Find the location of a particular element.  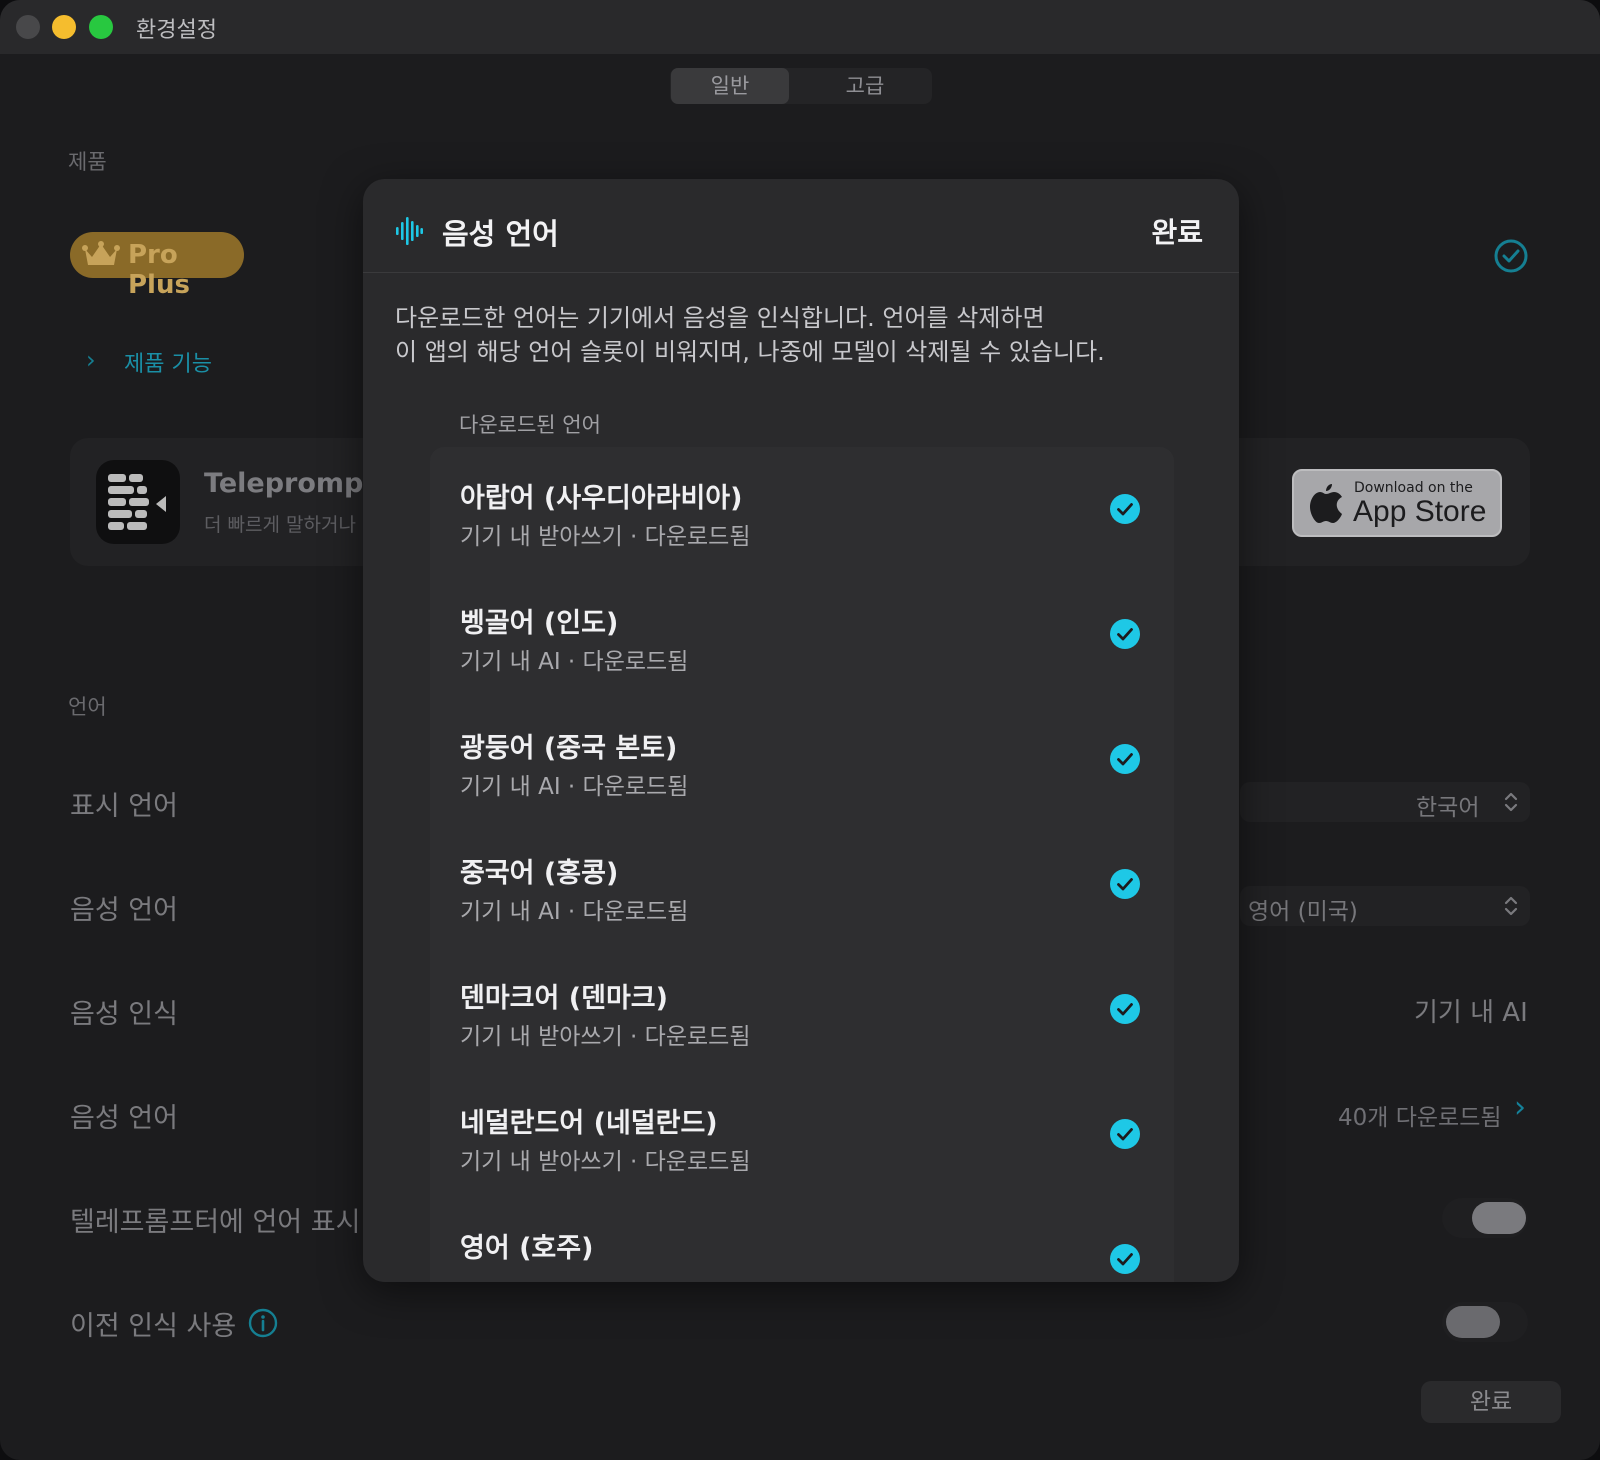

teleprompter-logo-icon is located at coordinates (137, 502).